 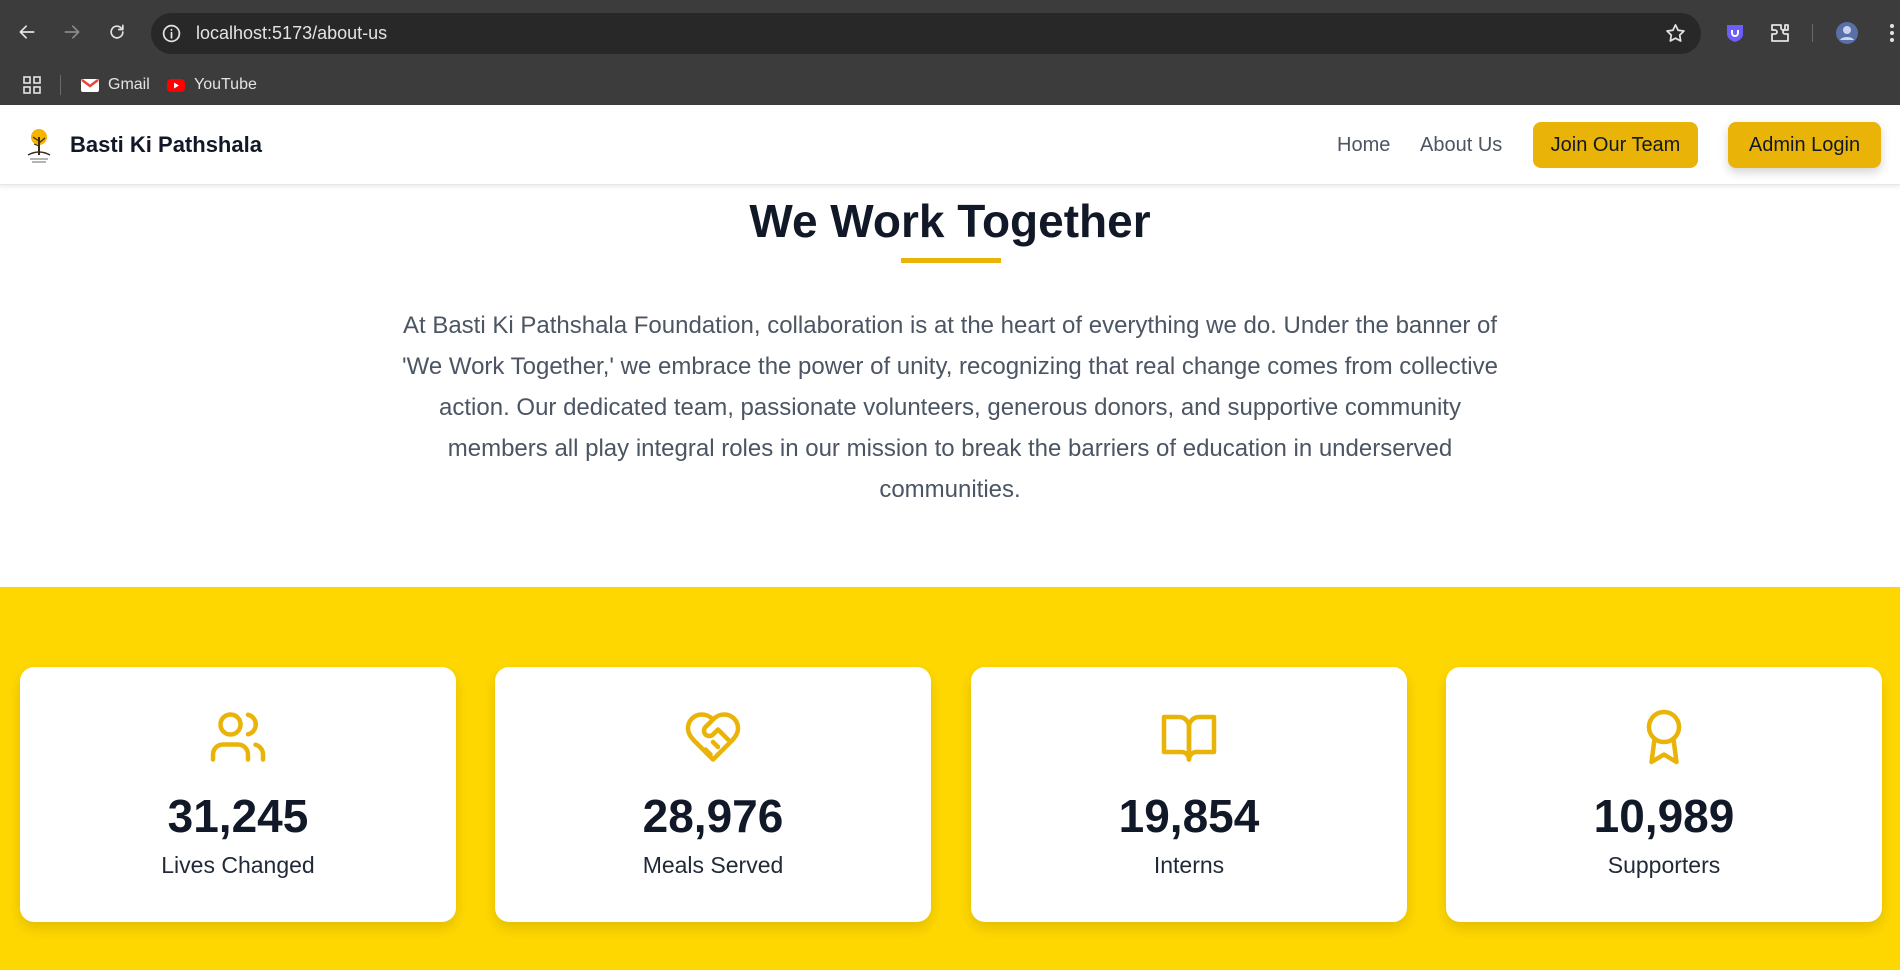 I want to click on stat-value: 28,976, so click(x=713, y=816).